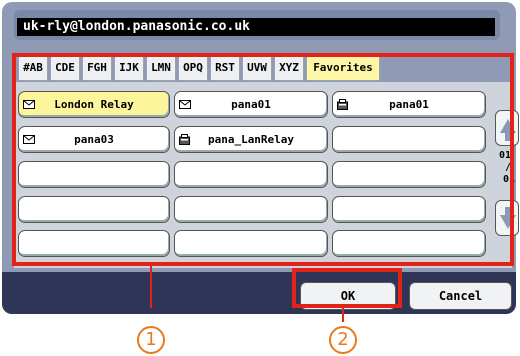 The image size is (520, 356). What do you see at coordinates (460, 296) in the screenshot?
I see `cancel-button: Cancel` at bounding box center [460, 296].